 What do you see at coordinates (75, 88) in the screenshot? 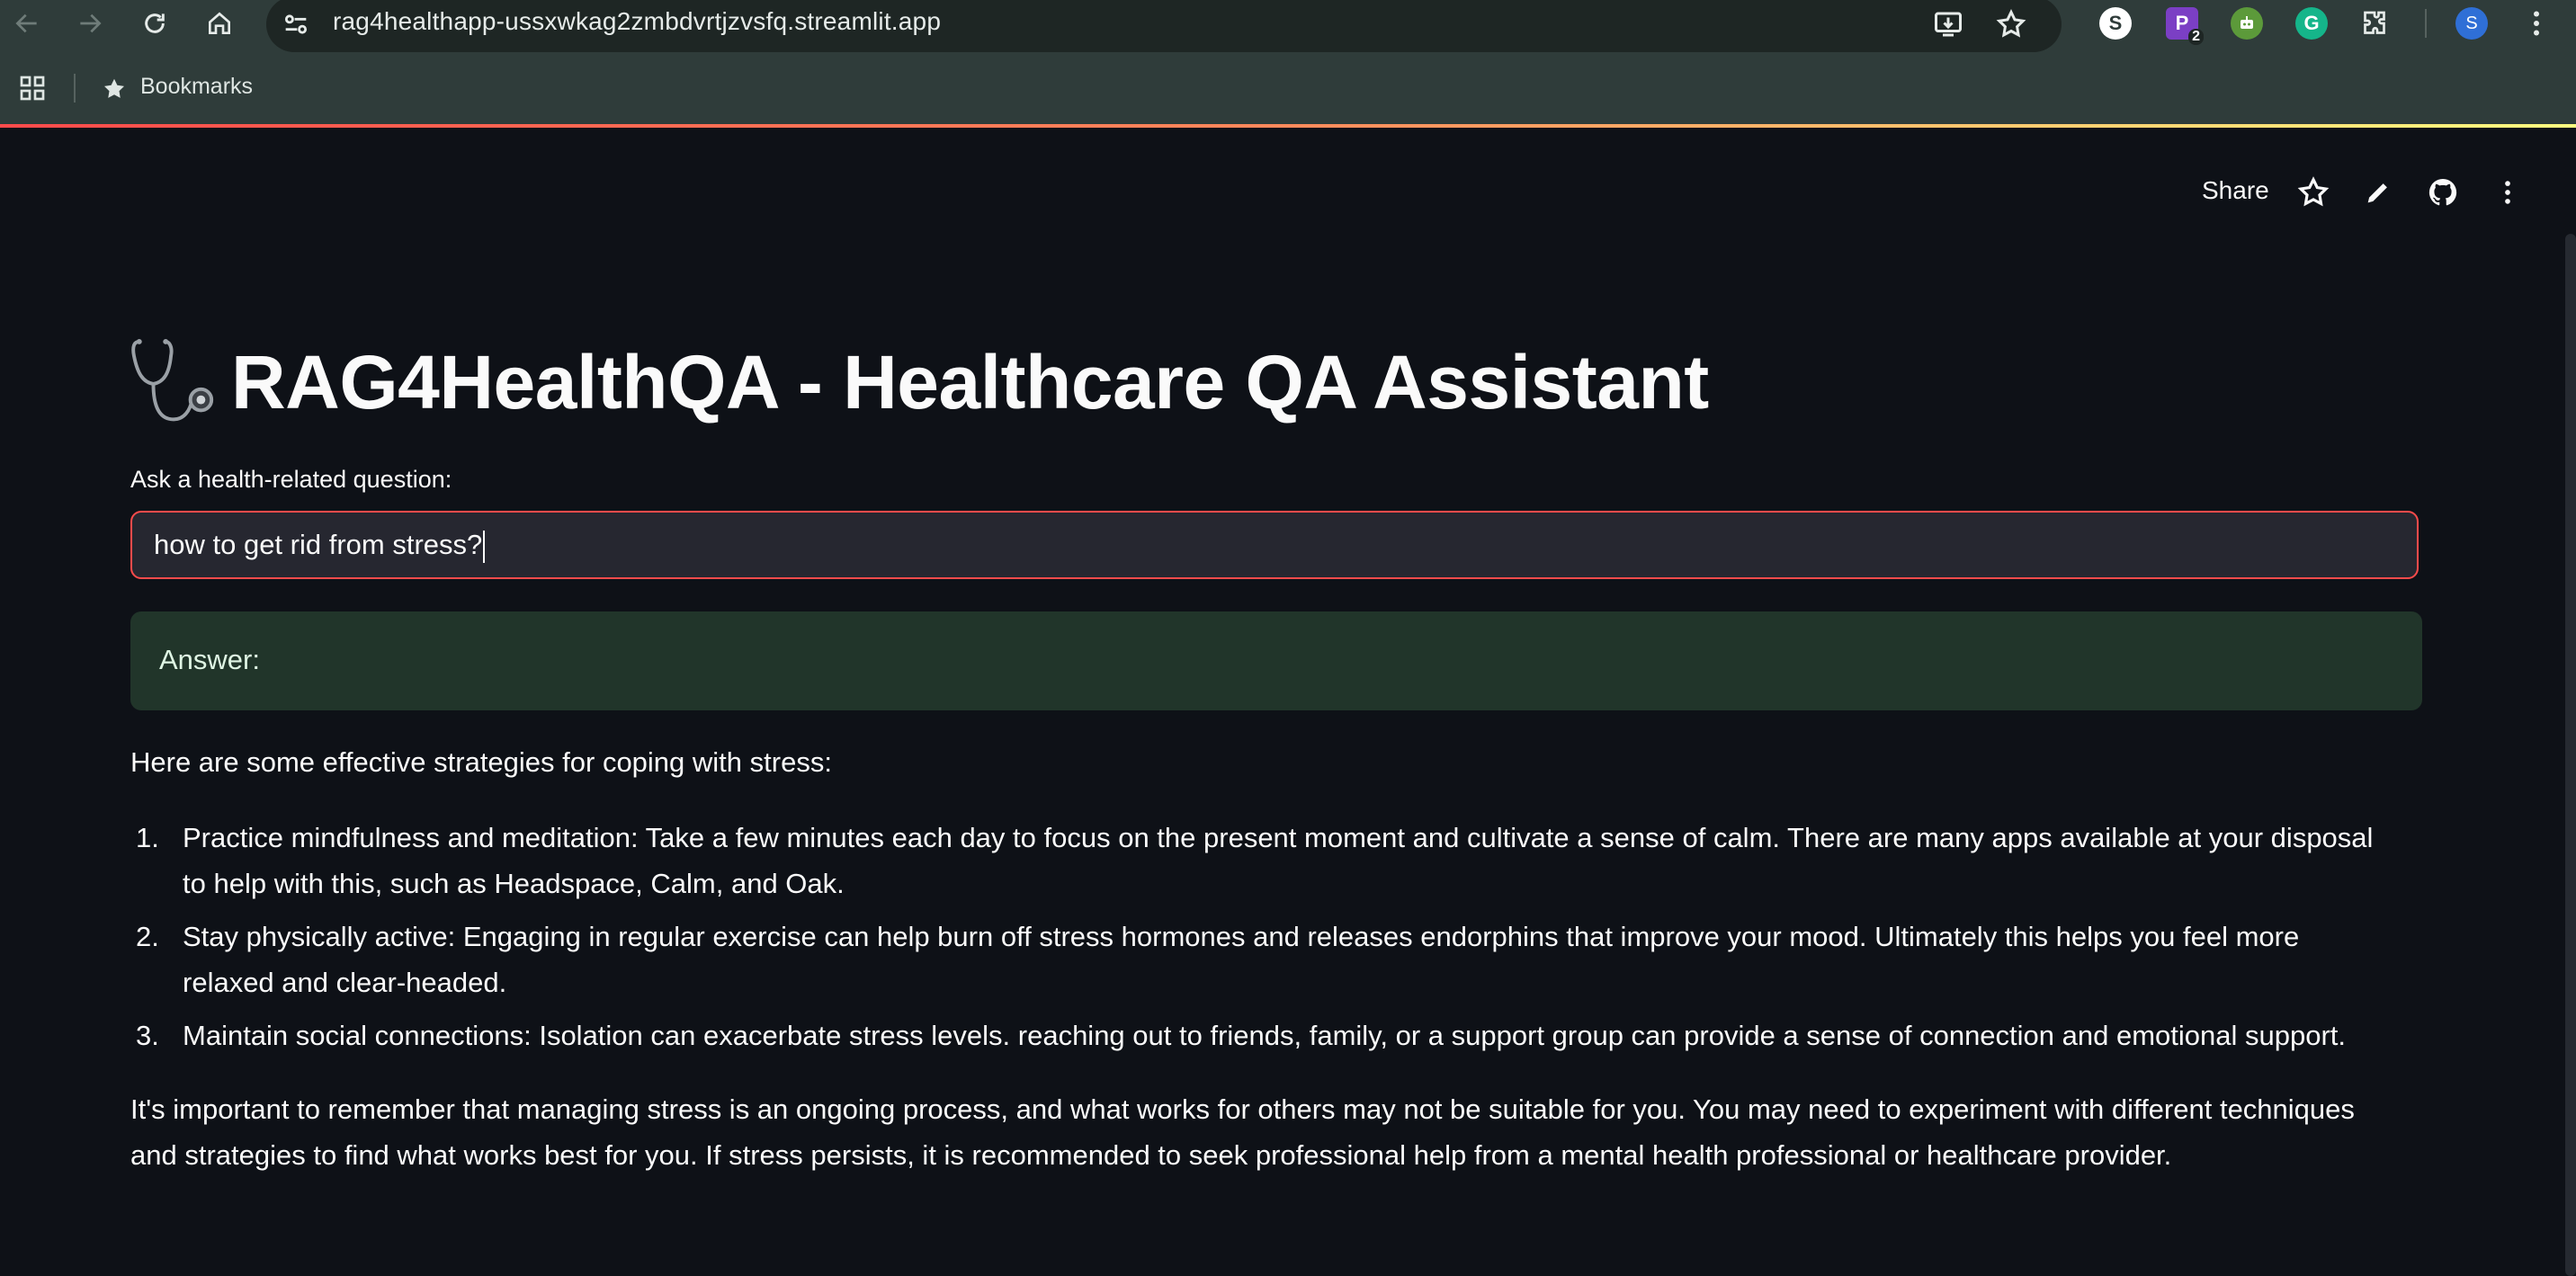
I see `bookmarks-divider` at bounding box center [75, 88].